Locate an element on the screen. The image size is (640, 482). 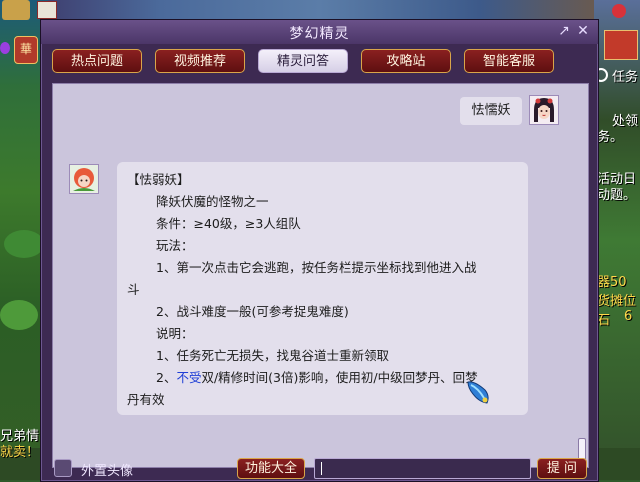
server-badge: 華 is located at coordinates (26, 50).